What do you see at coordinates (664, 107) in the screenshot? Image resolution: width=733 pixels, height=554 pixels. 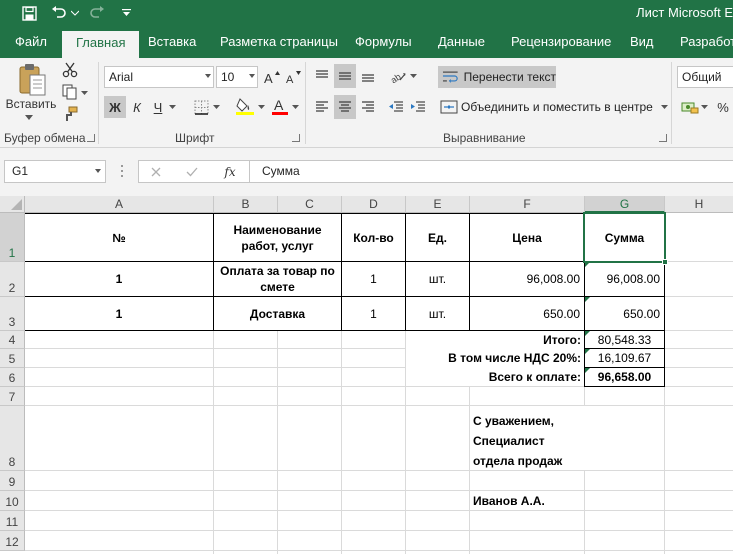 I see `merge-dropdown-icon` at bounding box center [664, 107].